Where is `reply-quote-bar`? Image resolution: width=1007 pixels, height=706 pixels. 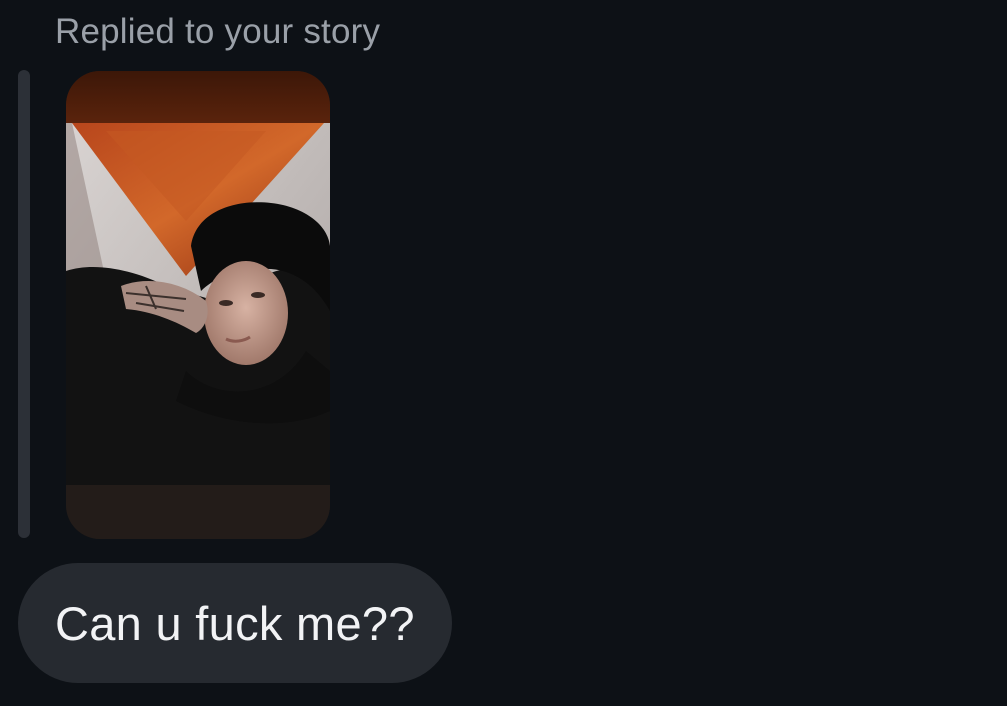
reply-quote-bar is located at coordinates (24, 304).